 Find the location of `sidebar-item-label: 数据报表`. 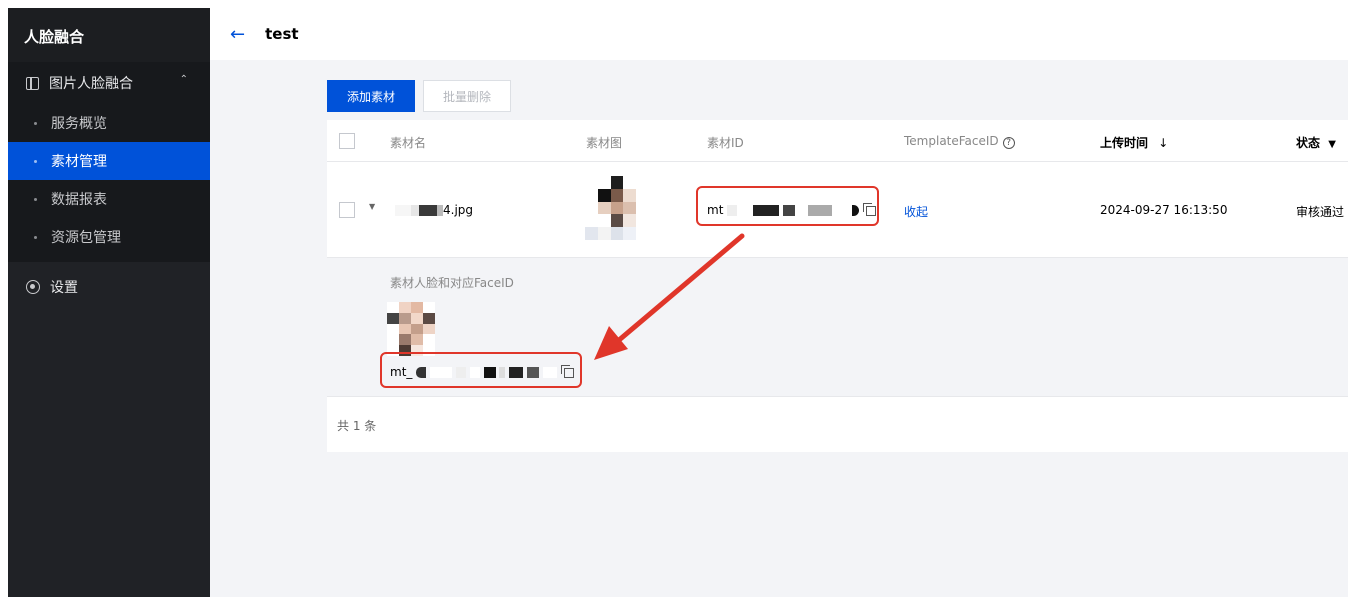

sidebar-item-label: 数据报表 is located at coordinates (79, 200).